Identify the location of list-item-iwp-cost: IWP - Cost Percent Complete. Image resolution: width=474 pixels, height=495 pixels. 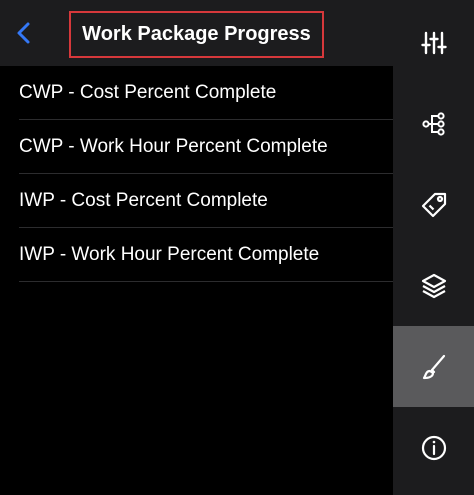
(196, 201).